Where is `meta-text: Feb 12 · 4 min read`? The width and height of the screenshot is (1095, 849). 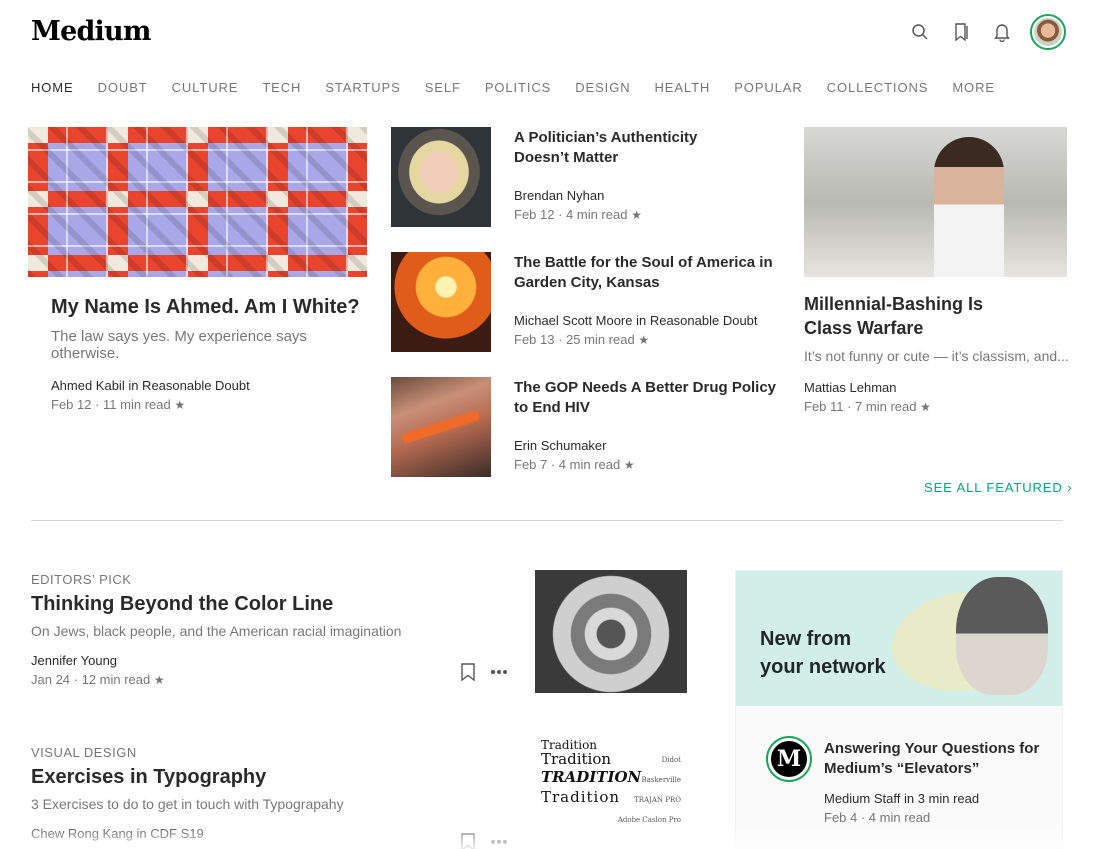
meta-text: Feb 12 · 4 min read is located at coordinates (571, 214).